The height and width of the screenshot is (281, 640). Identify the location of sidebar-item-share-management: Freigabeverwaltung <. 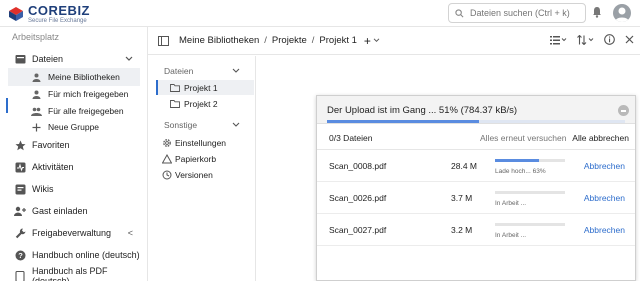
(73, 233).